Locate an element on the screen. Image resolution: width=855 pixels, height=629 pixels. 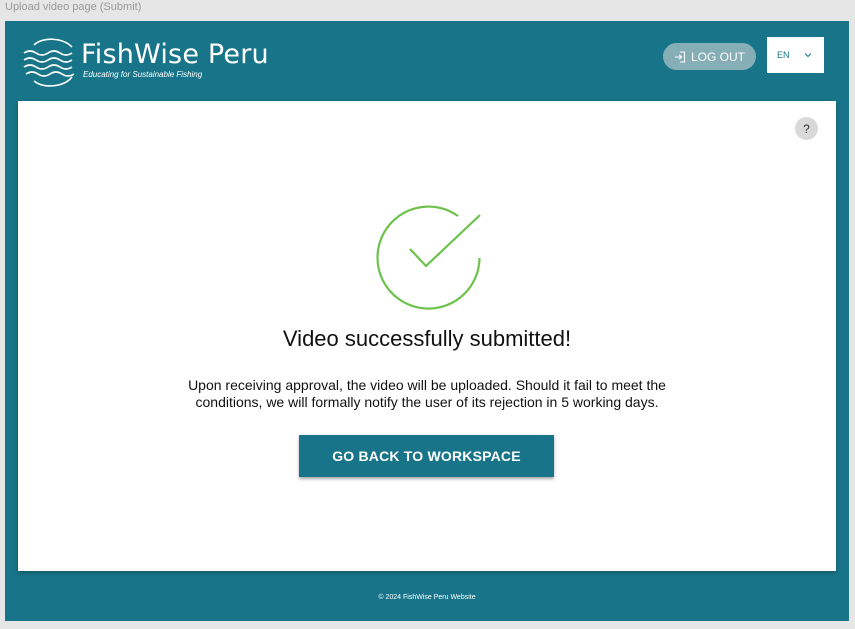
logout-button: LOG OUT is located at coordinates (709, 56).